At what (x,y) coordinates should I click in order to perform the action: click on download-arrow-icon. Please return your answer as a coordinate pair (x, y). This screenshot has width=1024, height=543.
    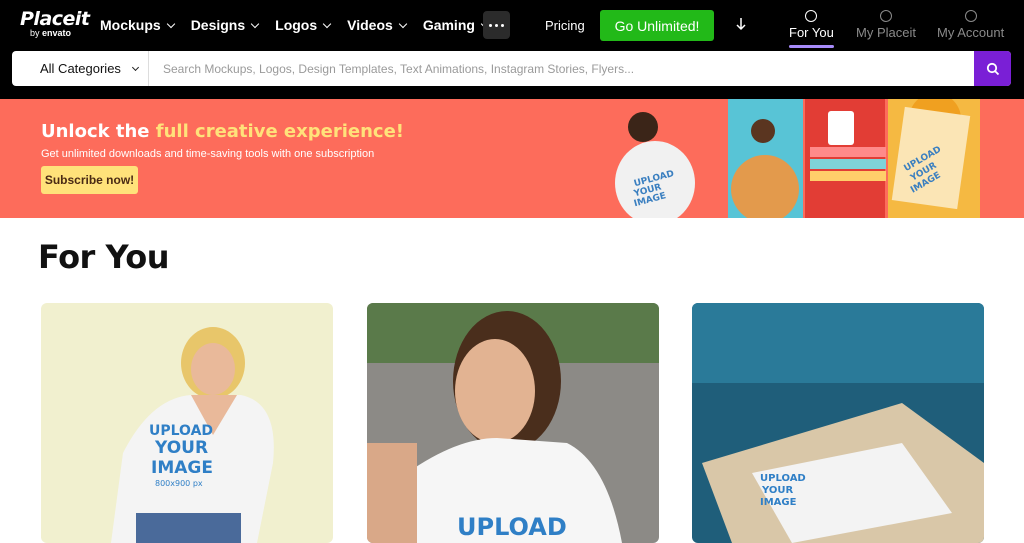
    Looking at the image, I should click on (741, 24).